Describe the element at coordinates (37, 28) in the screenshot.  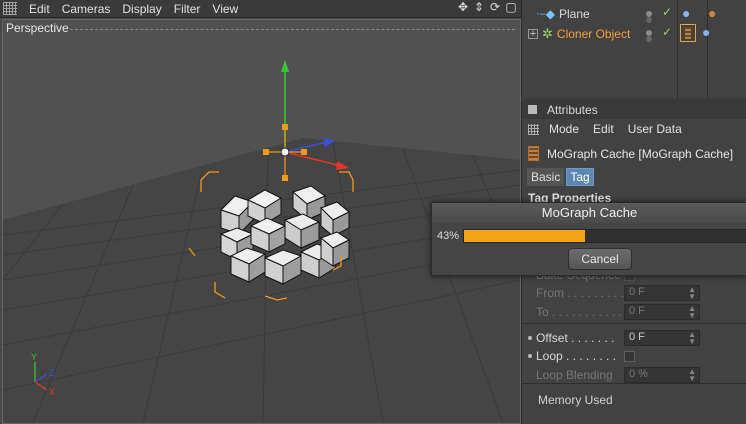
I see `viewport-view-label: Perspective` at that location.